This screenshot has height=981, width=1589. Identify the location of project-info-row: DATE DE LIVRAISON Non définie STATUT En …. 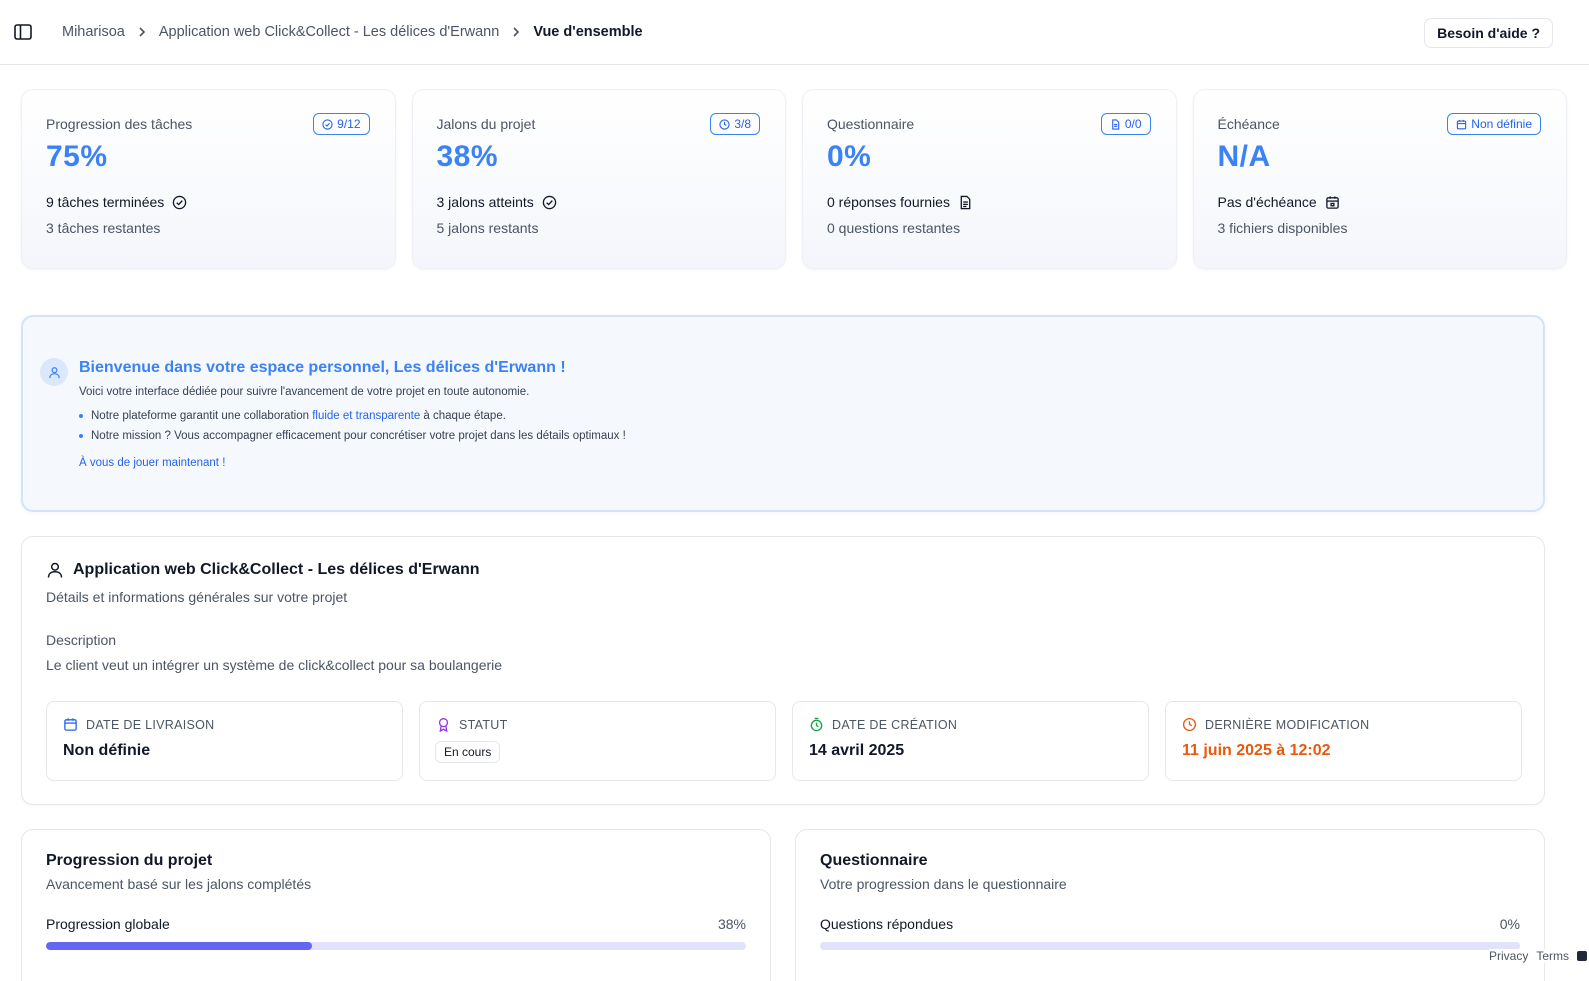
(784, 741).